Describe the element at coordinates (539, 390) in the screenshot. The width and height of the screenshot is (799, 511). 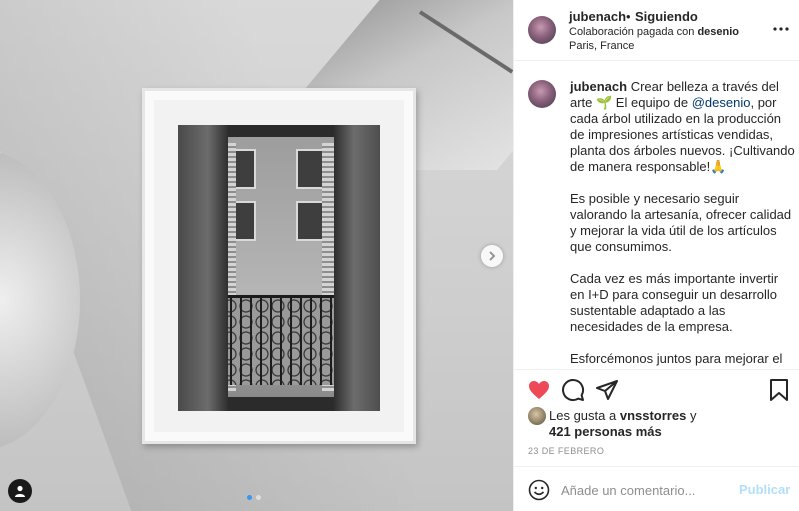
I see `heart-icon` at that location.